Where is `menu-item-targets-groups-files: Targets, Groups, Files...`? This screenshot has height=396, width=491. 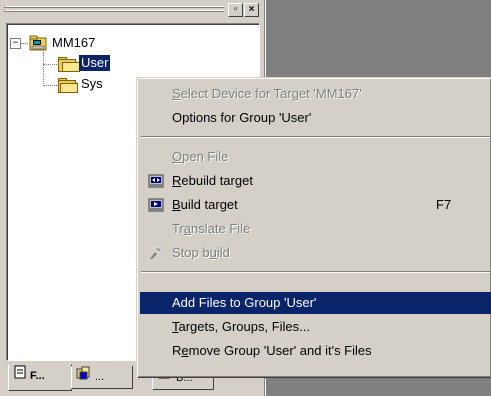
menu-item-targets-groups-files: Targets, Groups, Files... is located at coordinates (315, 327).